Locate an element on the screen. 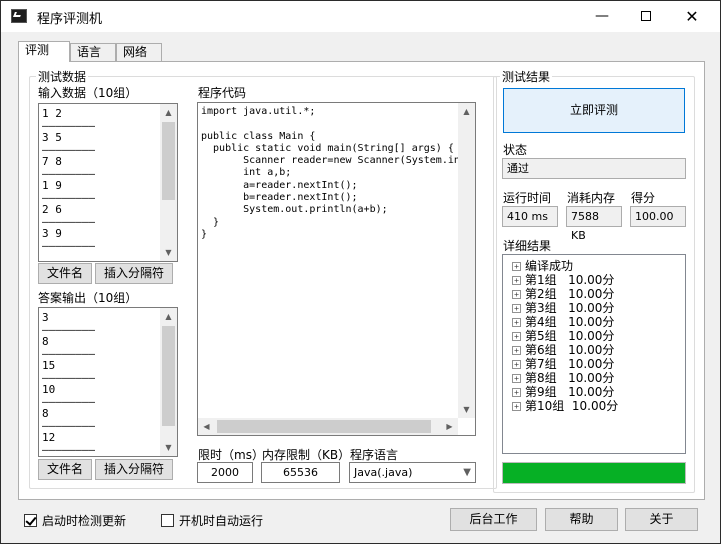  run-time-label: 运行时间 is located at coordinates (527, 198).